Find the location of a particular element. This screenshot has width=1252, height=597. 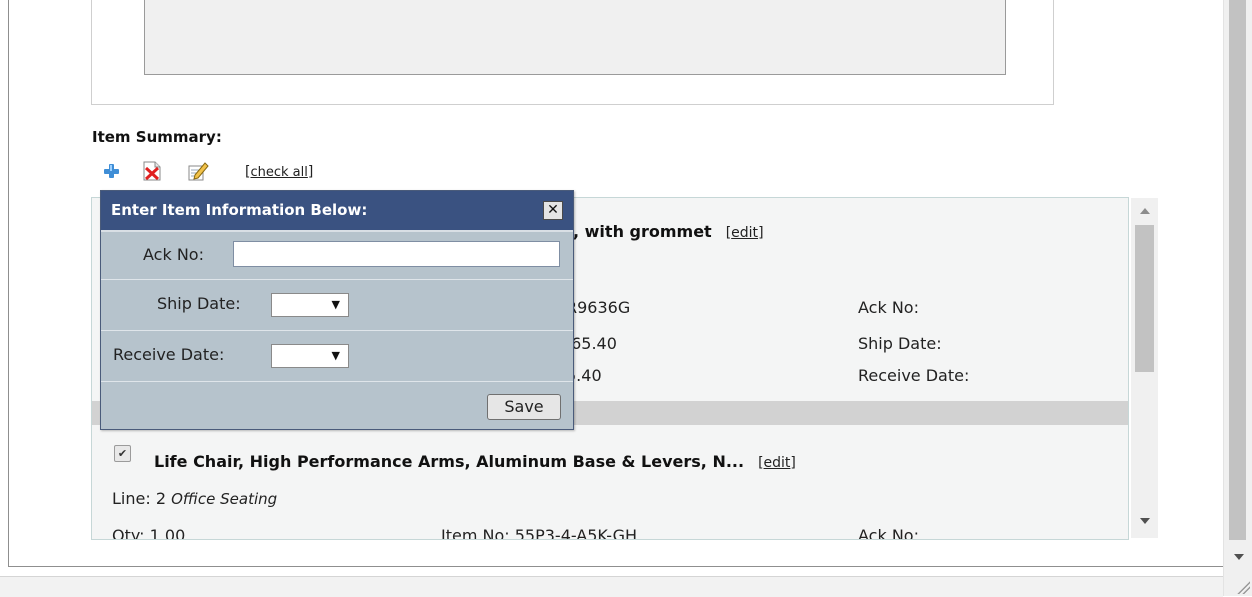

delete-icon is located at coordinates (152, 171).